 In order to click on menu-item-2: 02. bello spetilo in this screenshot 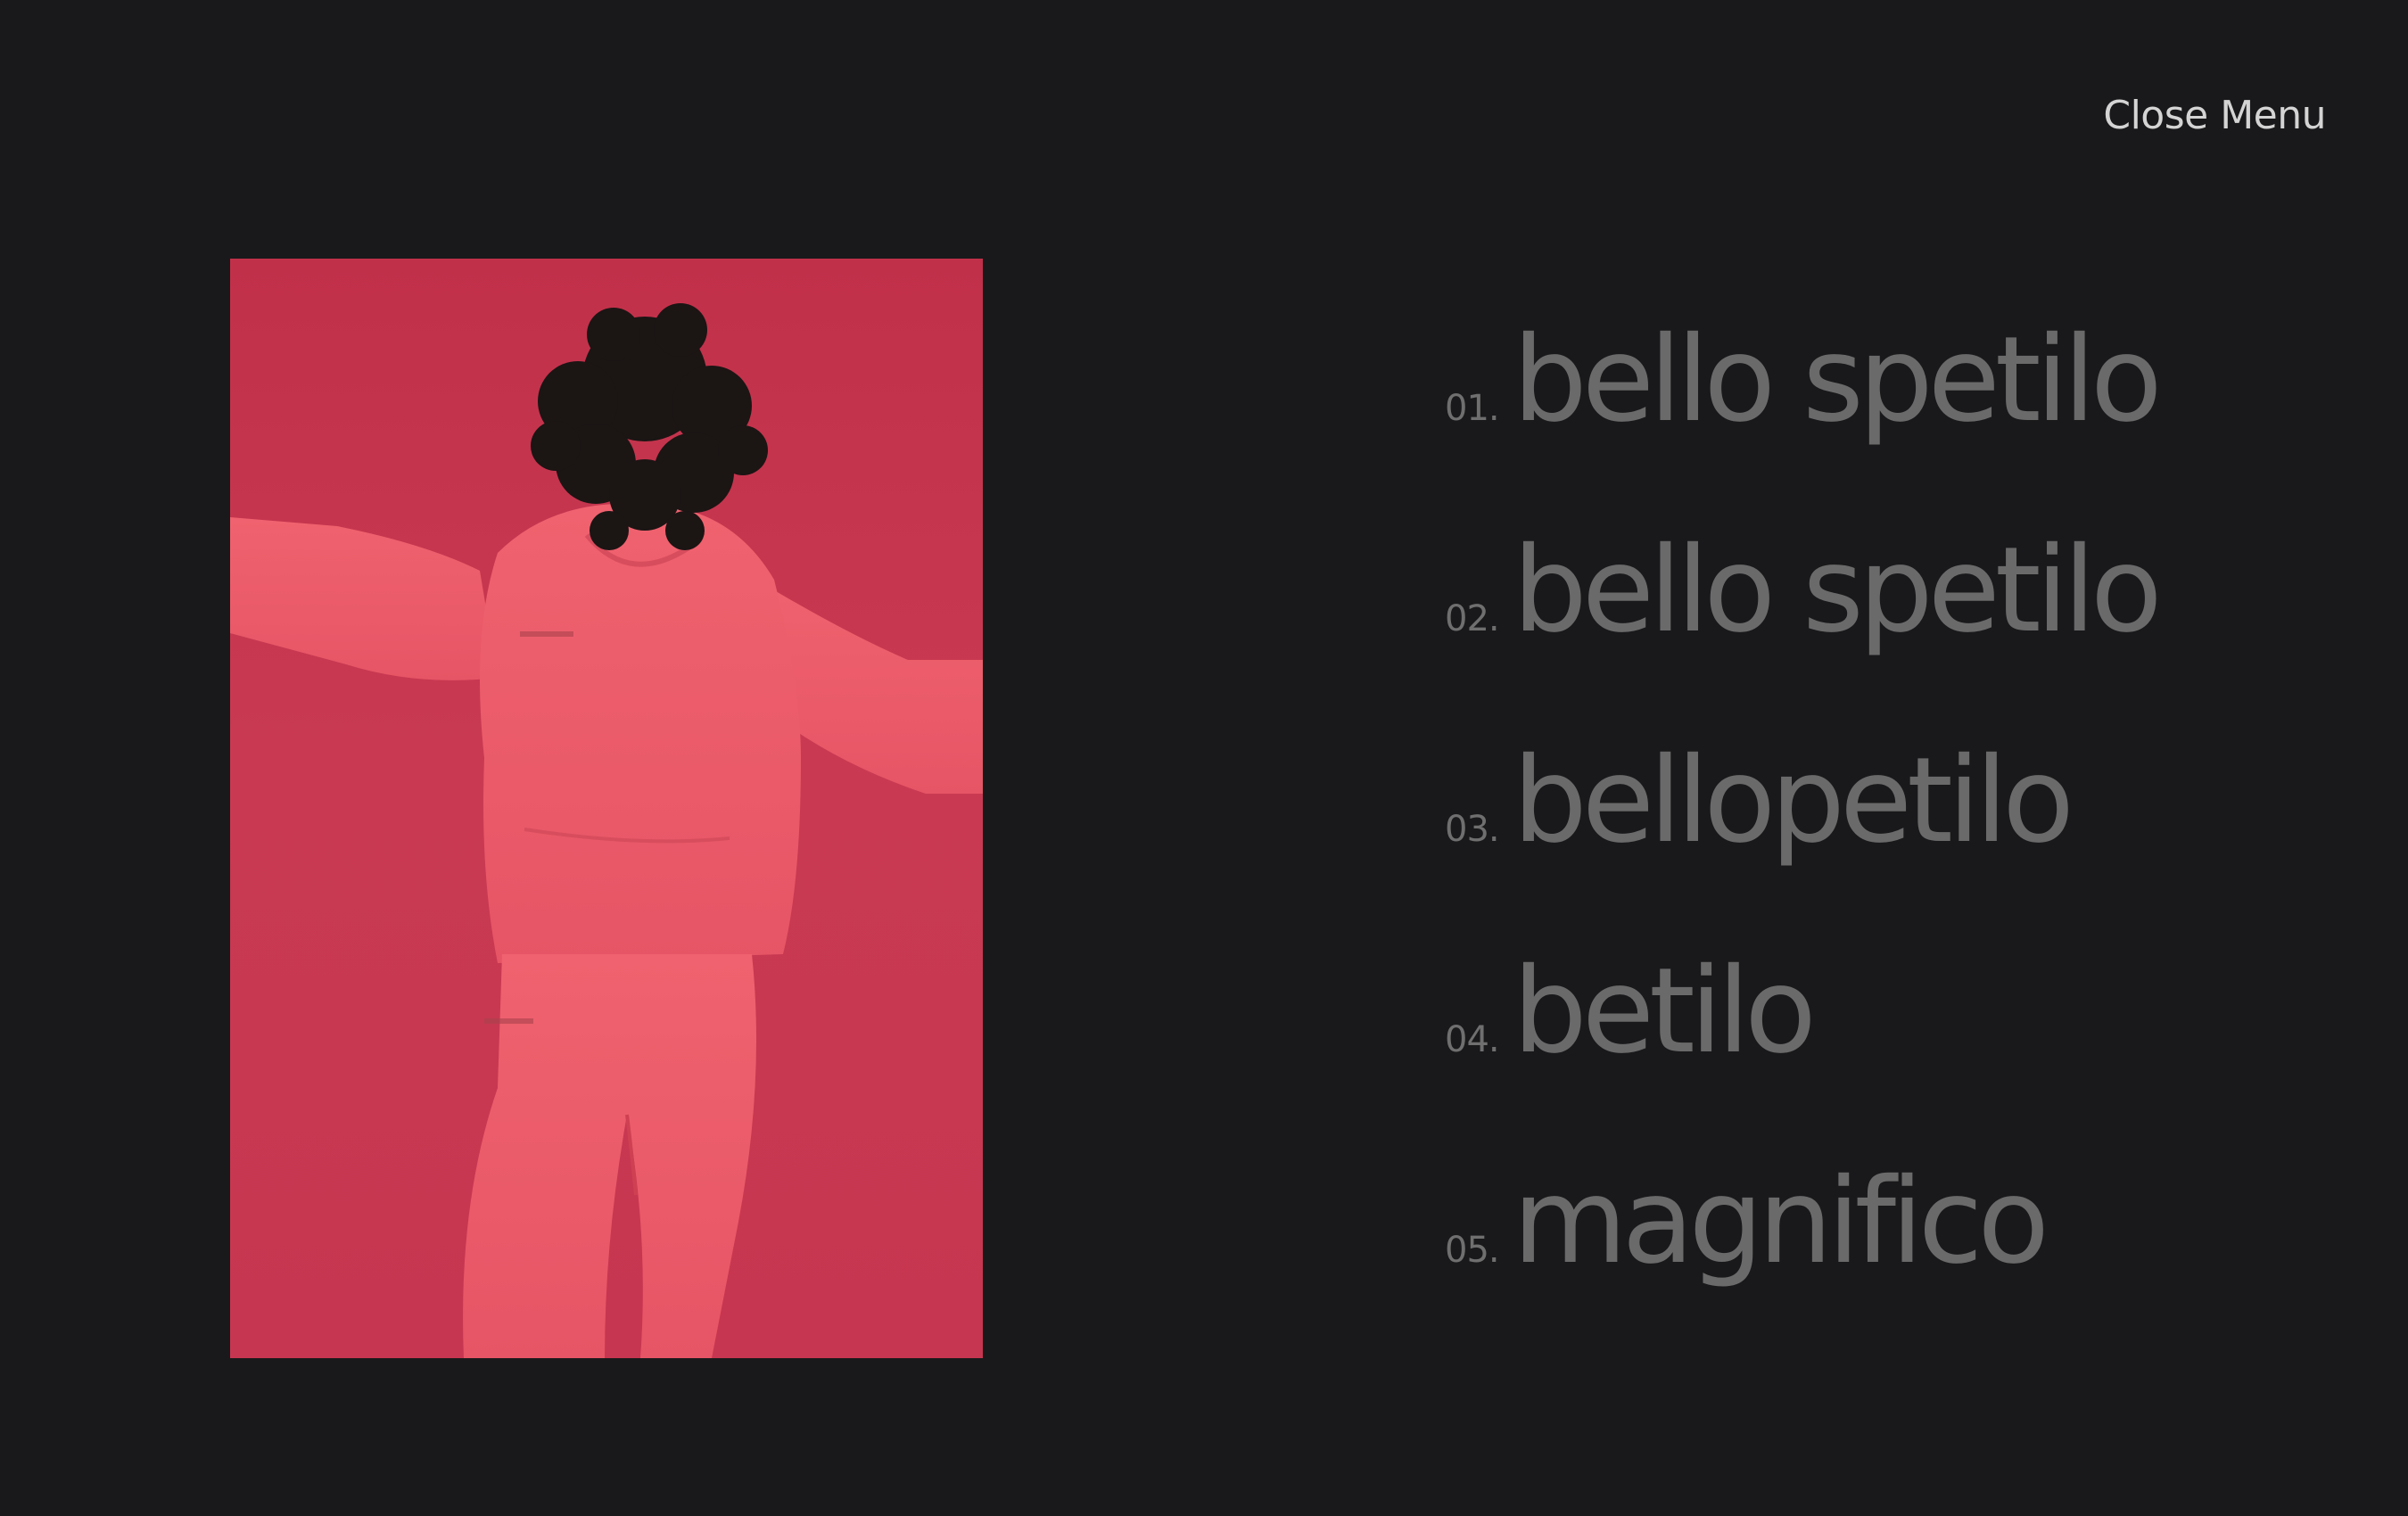, I will do `click(1846, 636)`.